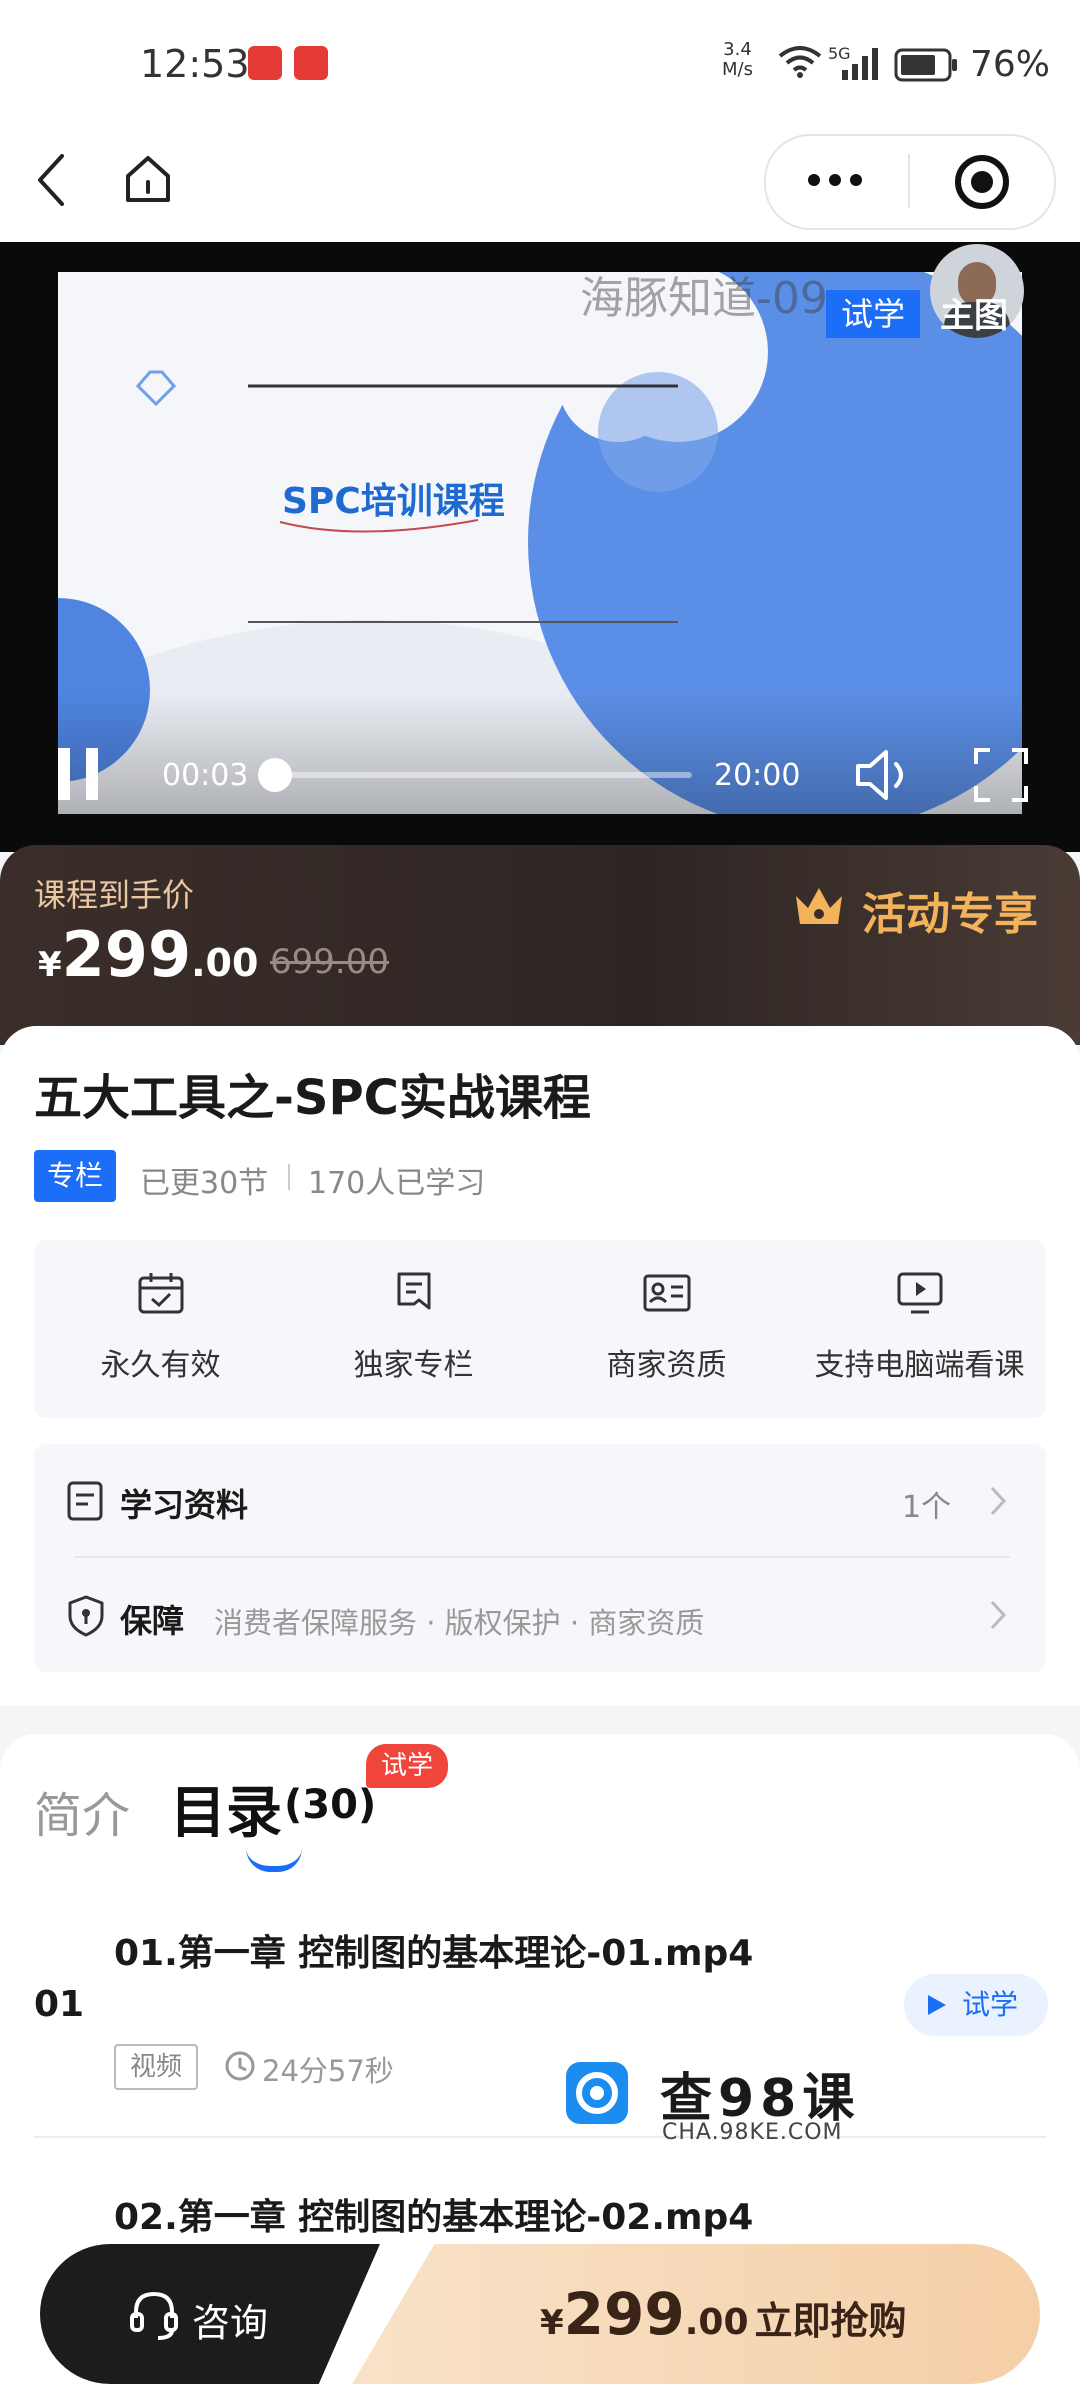 The height and width of the screenshot is (2400, 1080). Describe the element at coordinates (330, 1805) in the screenshot. I see `catalog-count: (30)` at that location.